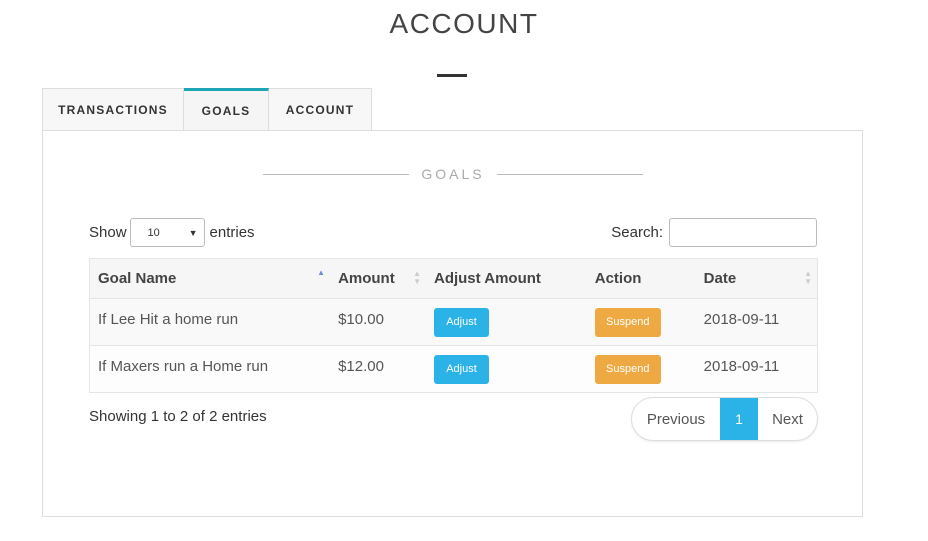 This screenshot has height=541, width=928. Describe the element at coordinates (232, 232) in the screenshot. I see `entries-label: entries` at that location.